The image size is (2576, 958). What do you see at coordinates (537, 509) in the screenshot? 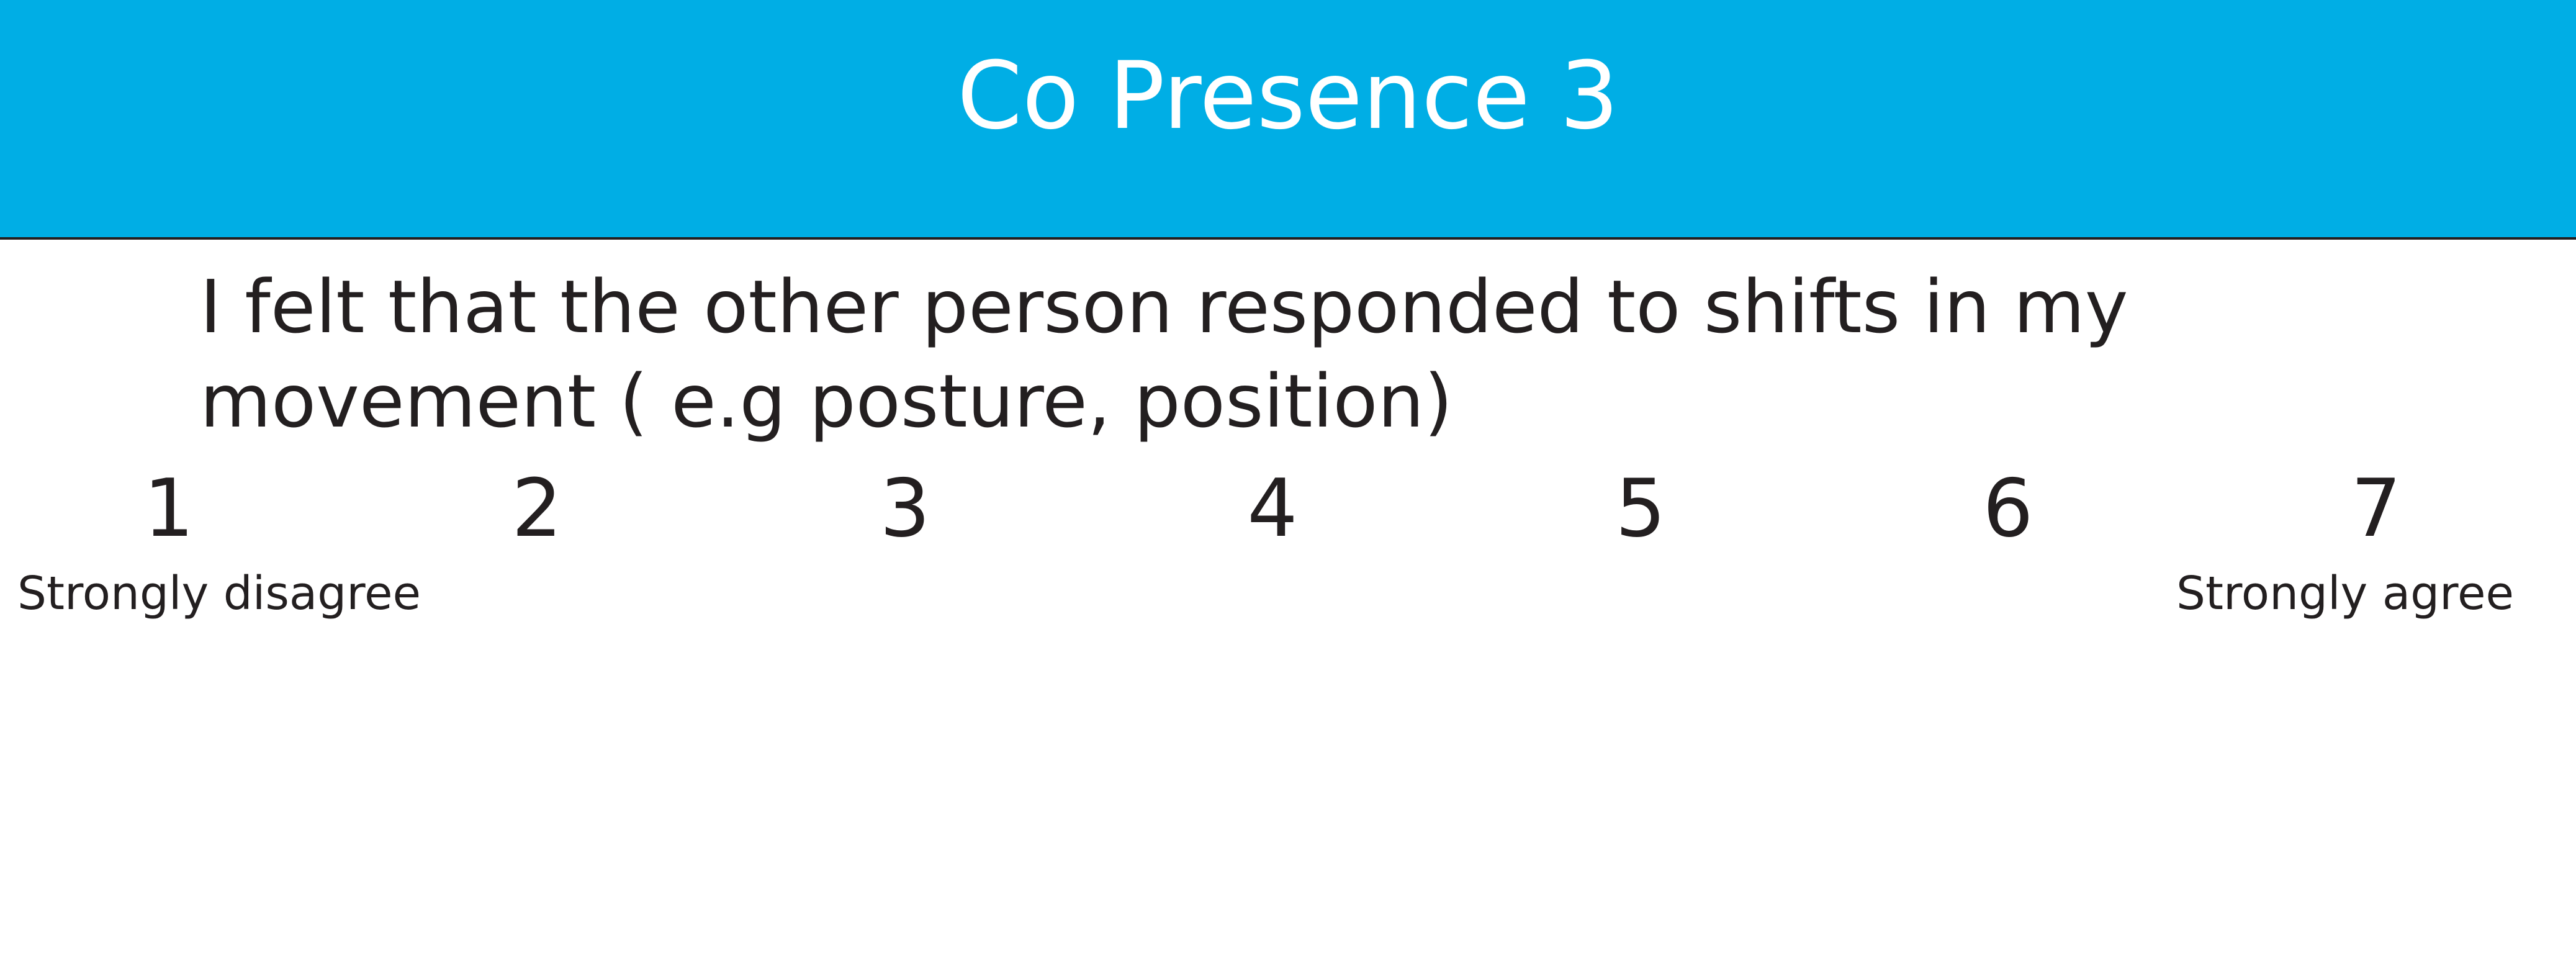
I see `scale-option-2: 2` at bounding box center [537, 509].